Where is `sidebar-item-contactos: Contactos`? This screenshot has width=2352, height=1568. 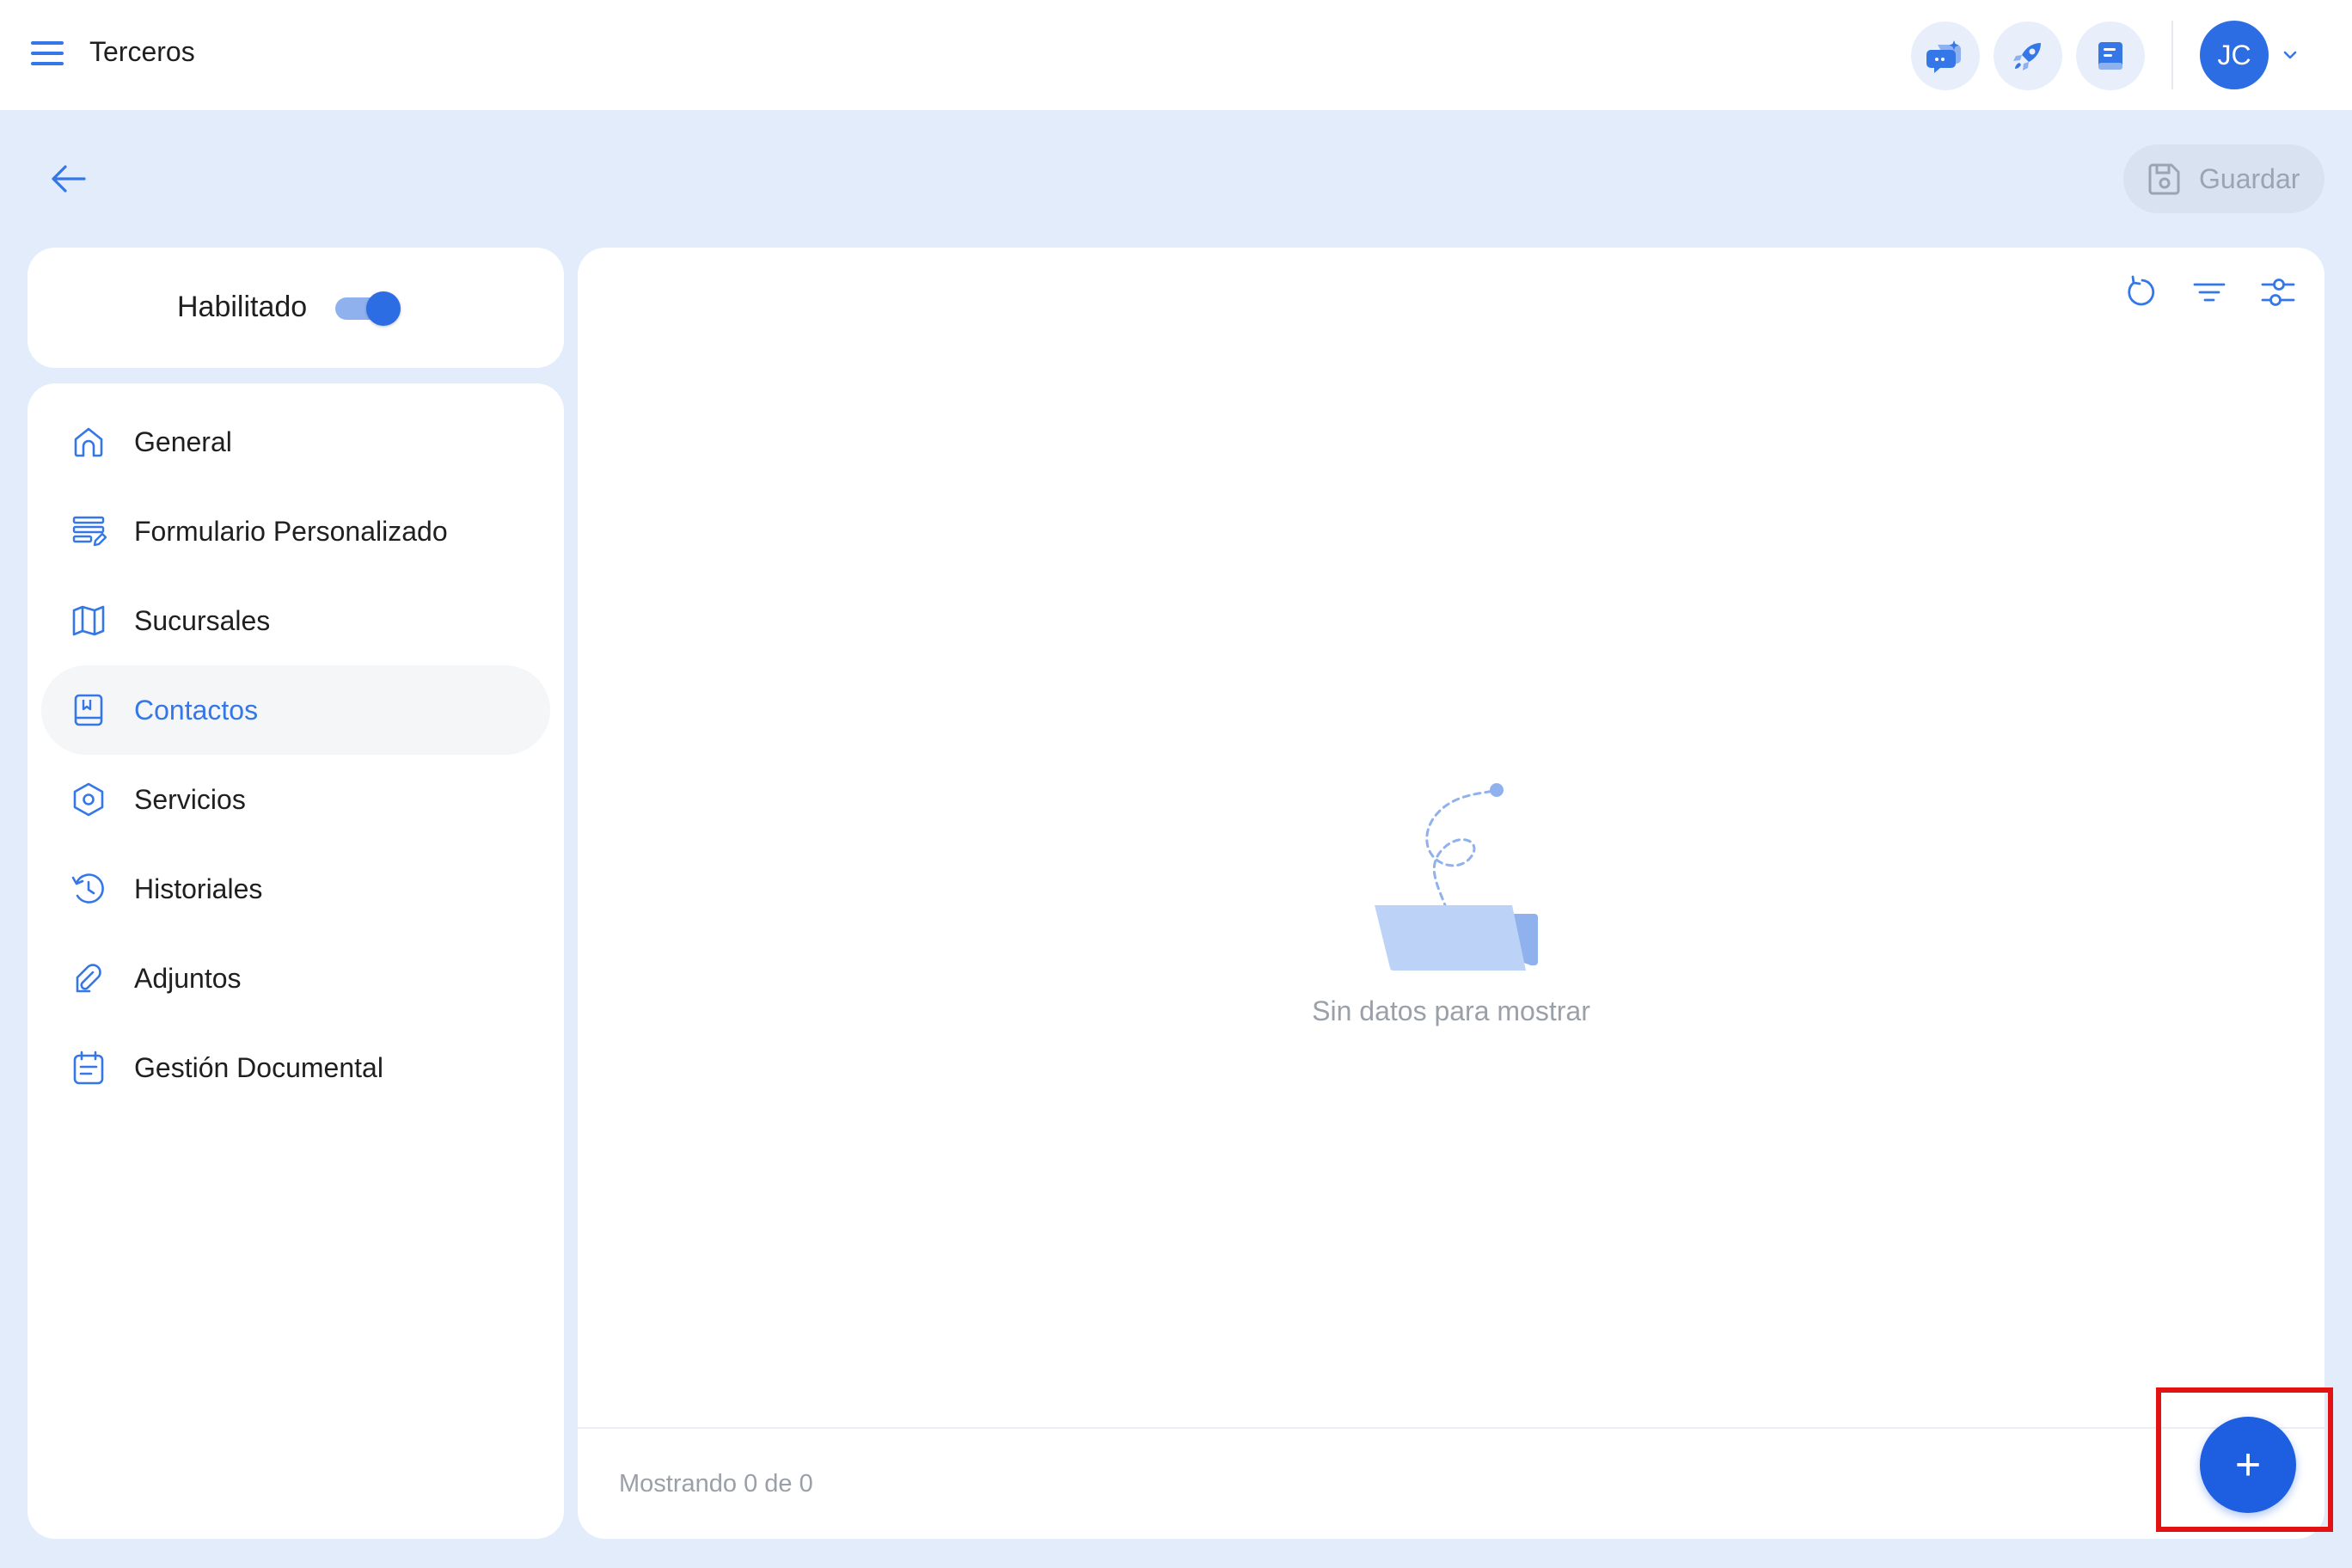
sidebar-item-contactos: Contactos is located at coordinates (295, 710).